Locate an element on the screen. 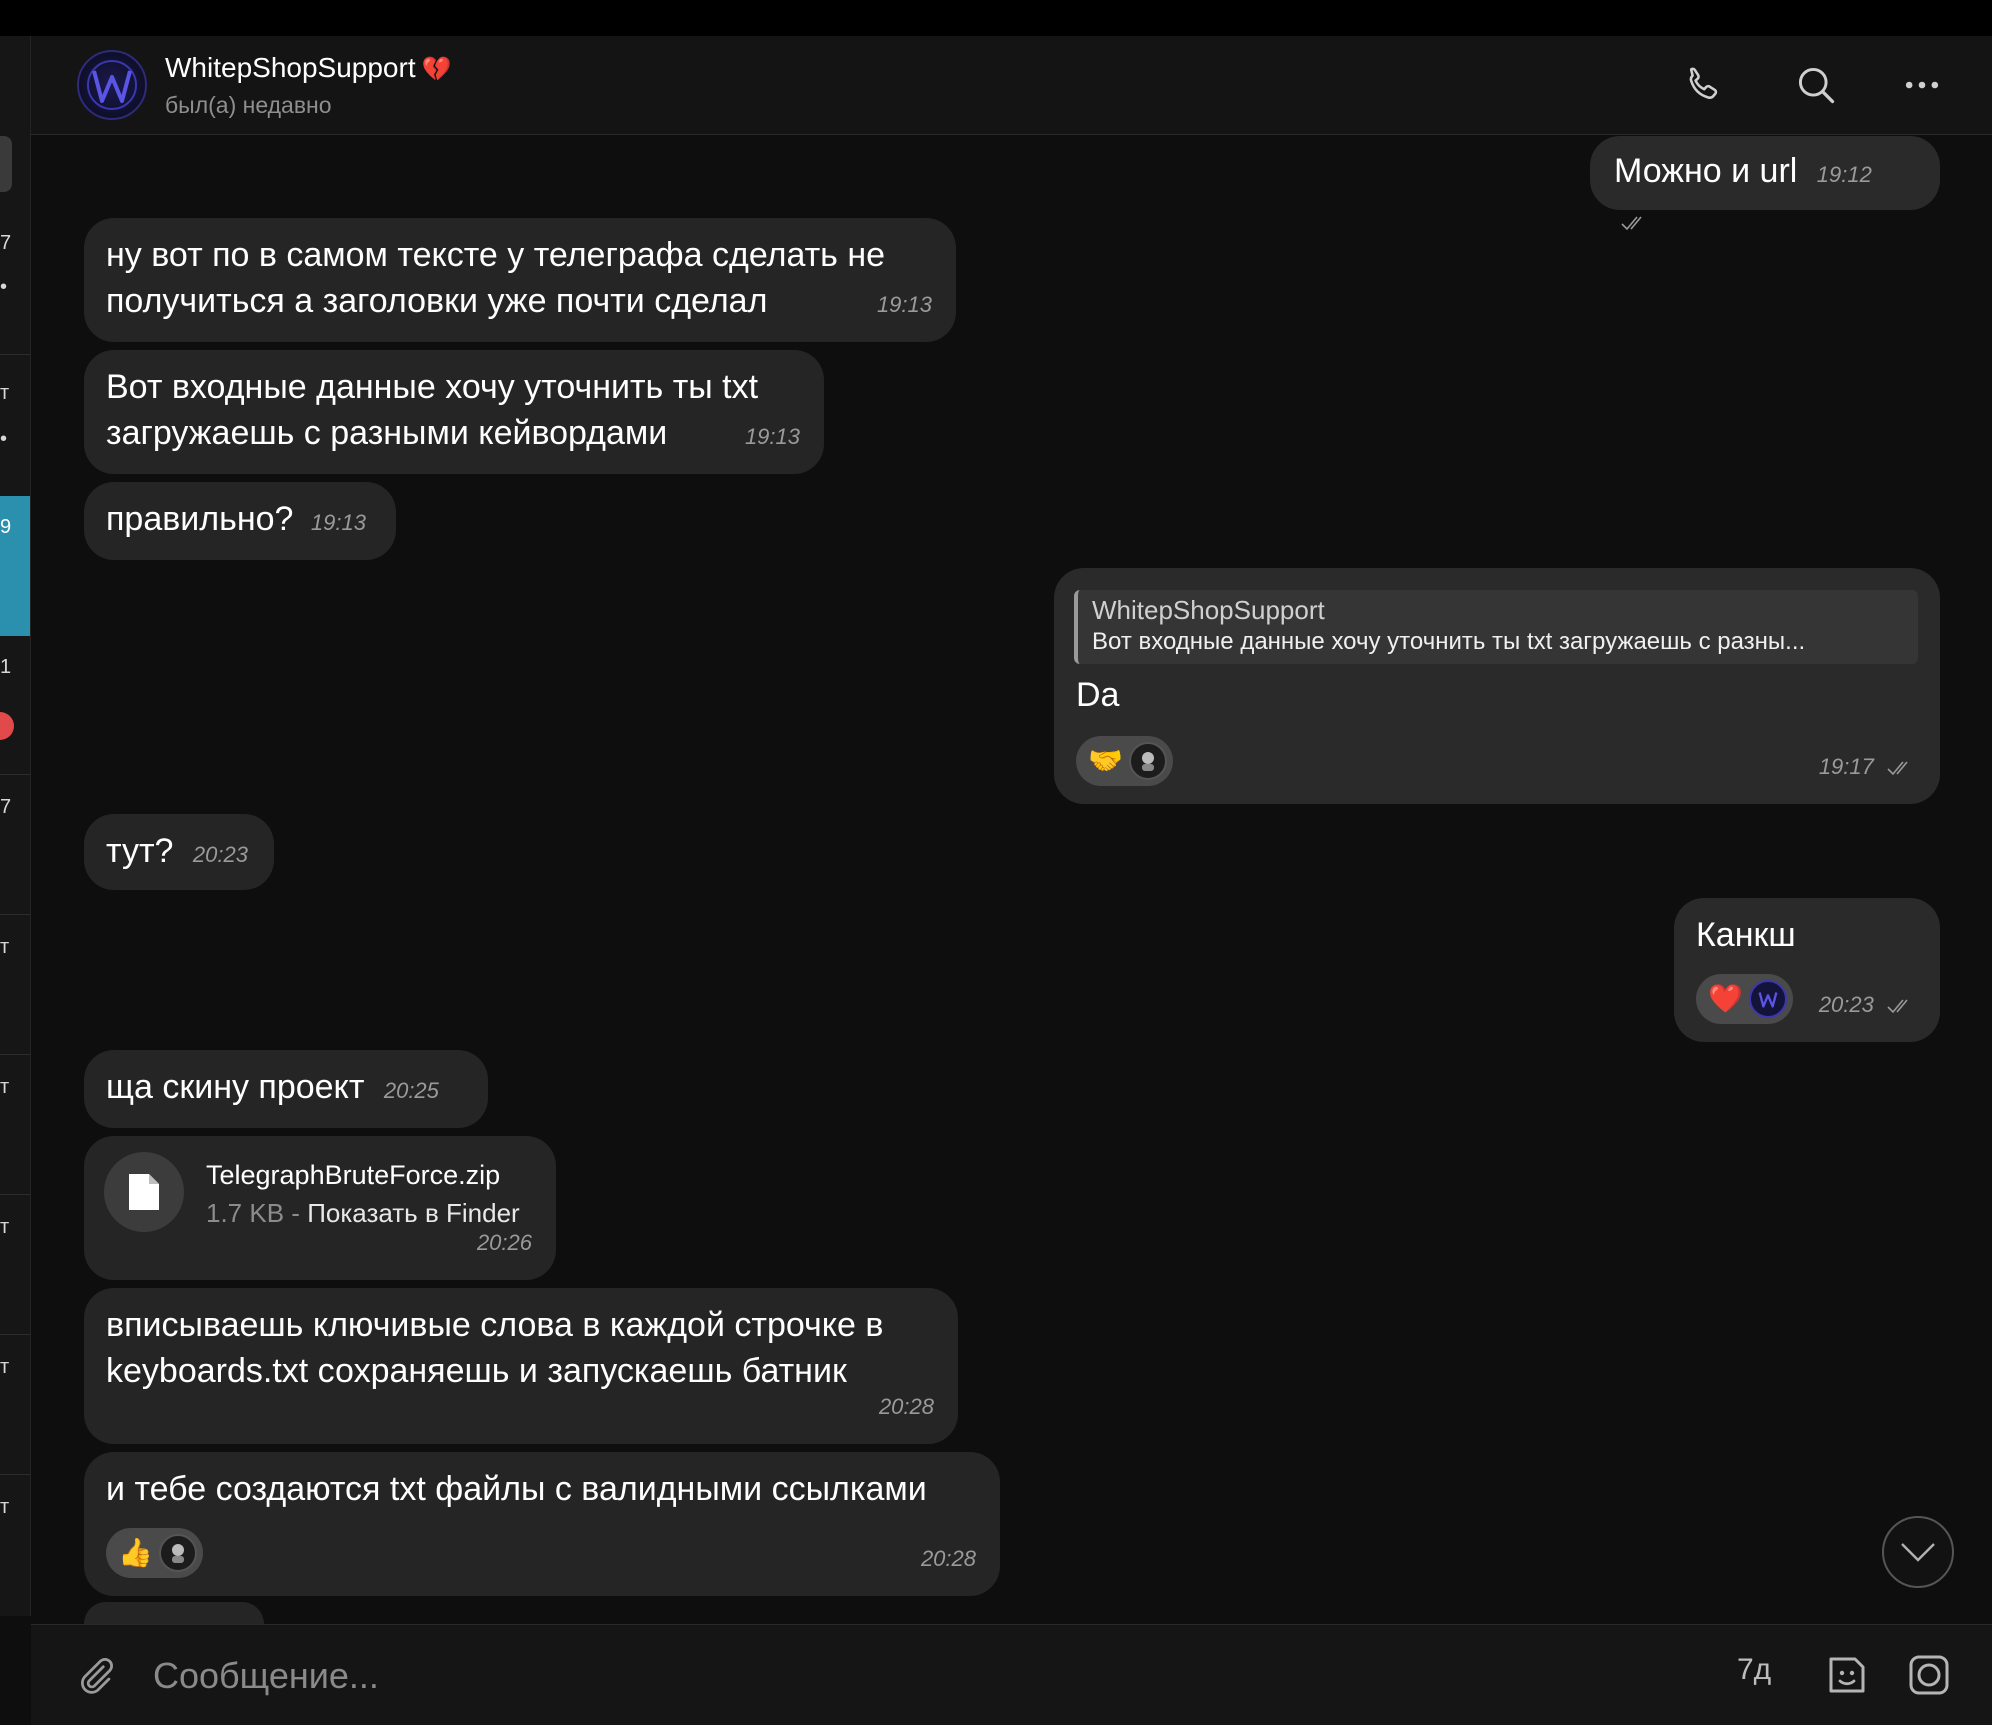 The height and width of the screenshot is (1725, 1992). heart-emoji-icon: ❤️ is located at coordinates (1725, 998).